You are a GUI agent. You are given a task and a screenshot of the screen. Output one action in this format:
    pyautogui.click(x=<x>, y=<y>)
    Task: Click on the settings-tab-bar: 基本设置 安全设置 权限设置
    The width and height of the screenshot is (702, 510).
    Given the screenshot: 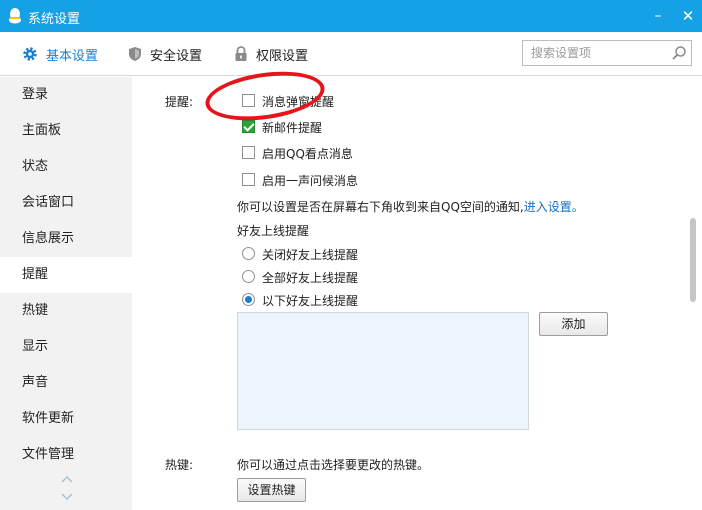 What is the action you would take?
    pyautogui.click(x=351, y=54)
    